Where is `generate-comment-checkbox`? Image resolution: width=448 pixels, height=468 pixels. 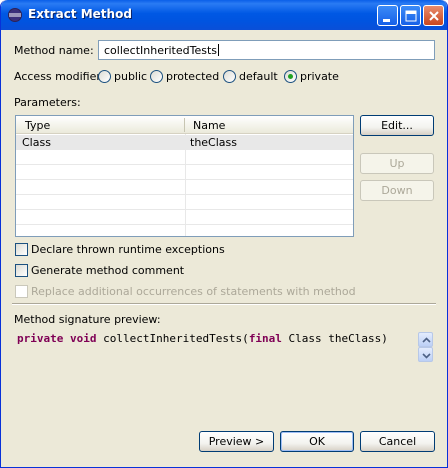 generate-comment-checkbox is located at coordinates (21, 270).